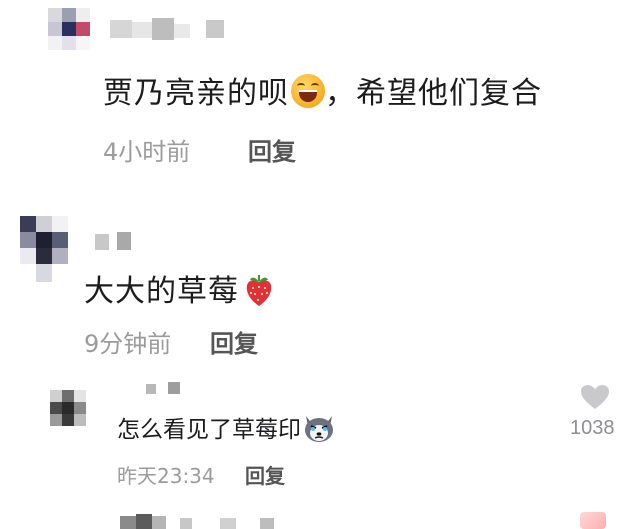 This screenshot has width=640, height=529. Describe the element at coordinates (209, 430) in the screenshot. I see `reply-text-content: 怎么看见了草莓印` at that location.